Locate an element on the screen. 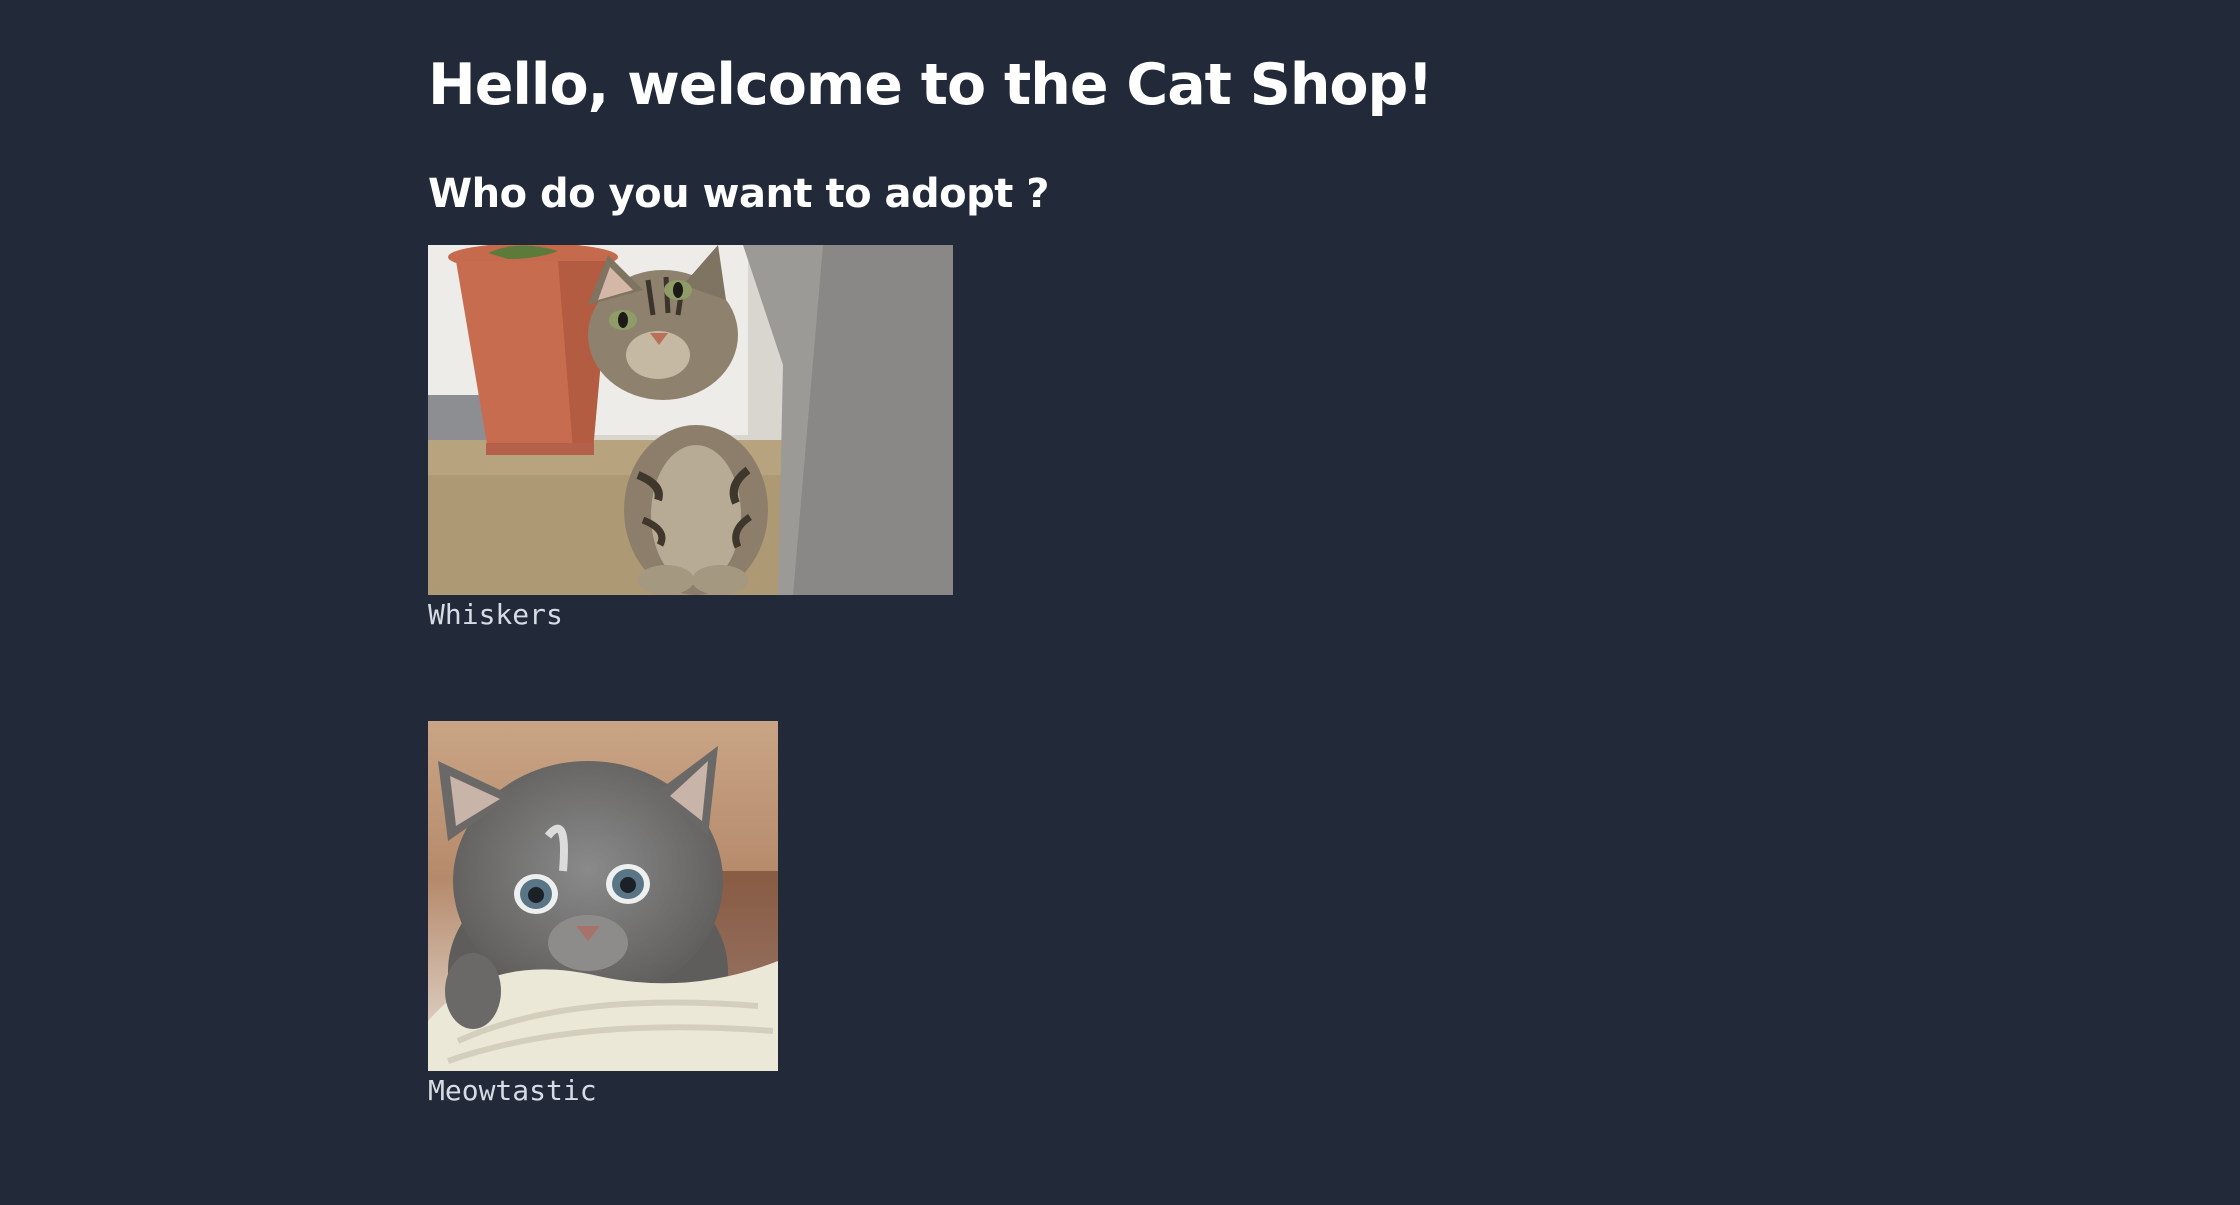 This screenshot has width=2240, height=1205. cat-photo-meowtastic is located at coordinates (603, 896).